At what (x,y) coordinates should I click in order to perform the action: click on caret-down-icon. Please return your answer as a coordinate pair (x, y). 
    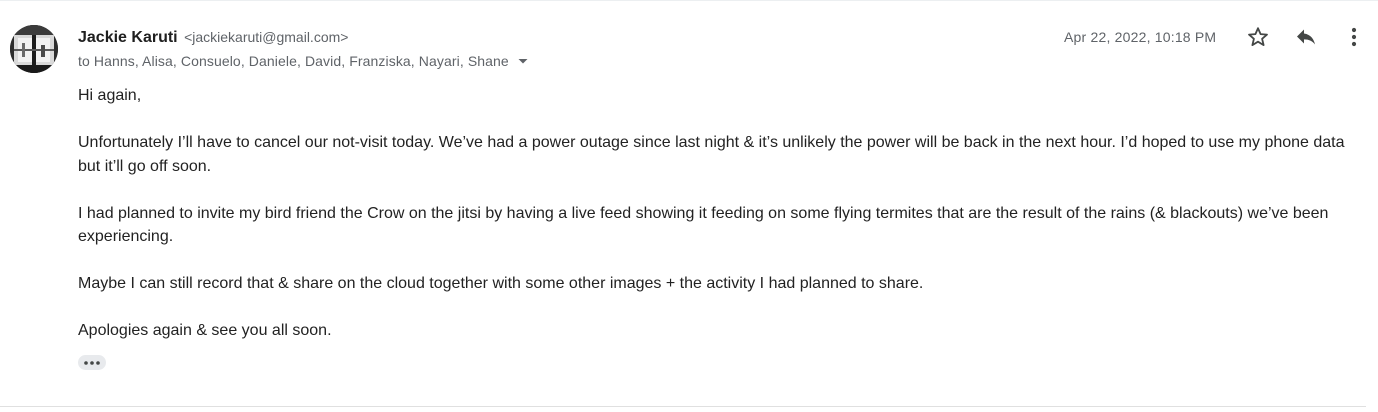
    Looking at the image, I should click on (523, 61).